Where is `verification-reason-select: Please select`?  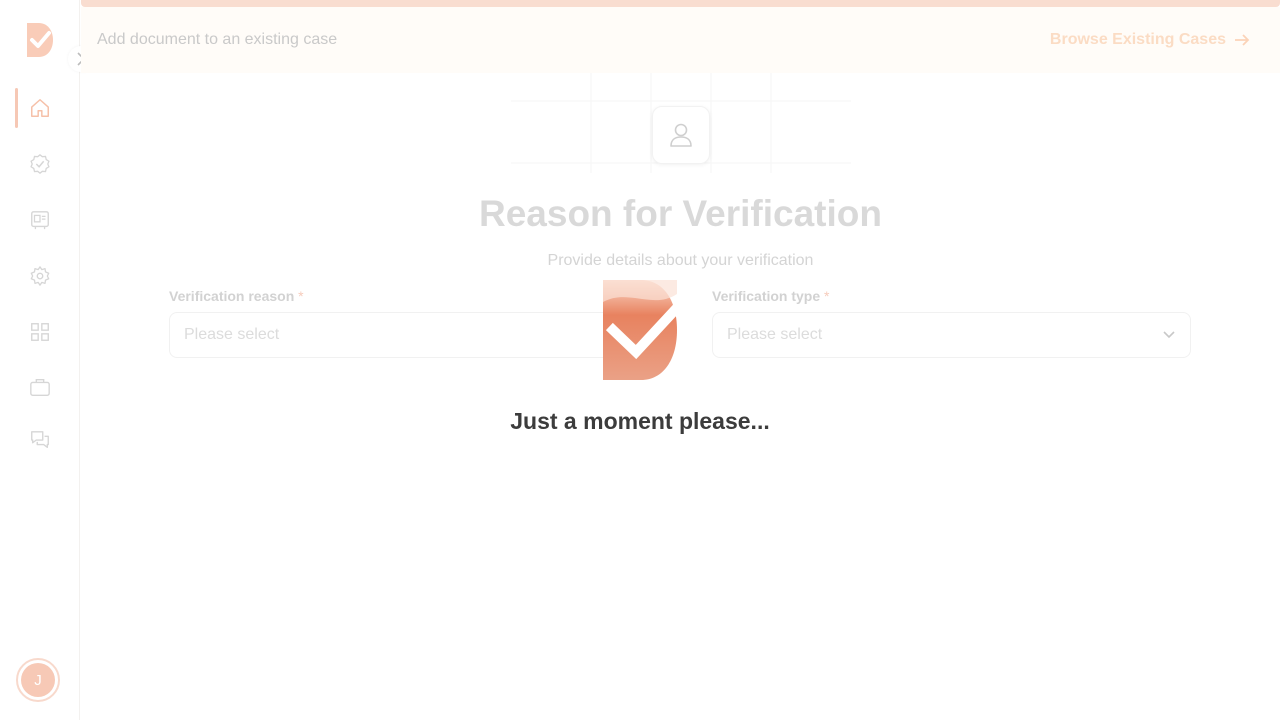 verification-reason-select: Please select is located at coordinates (408, 335).